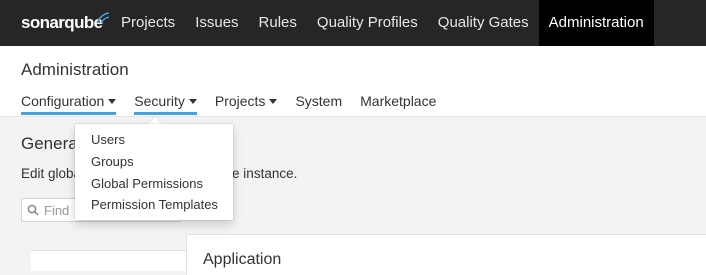 The height and width of the screenshot is (275, 706). Describe the element at coordinates (112, 161) in the screenshot. I see `menu-item-groups: Groups` at that location.